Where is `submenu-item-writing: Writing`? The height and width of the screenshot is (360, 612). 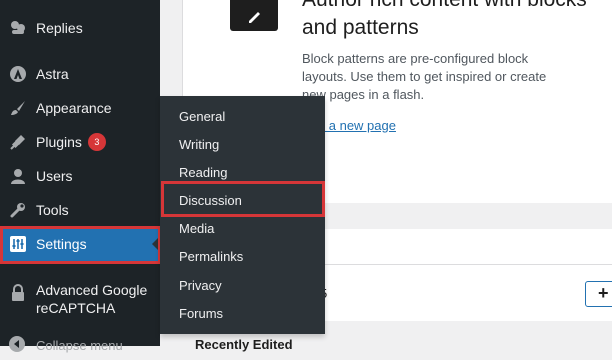 submenu-item-writing: Writing is located at coordinates (242, 144).